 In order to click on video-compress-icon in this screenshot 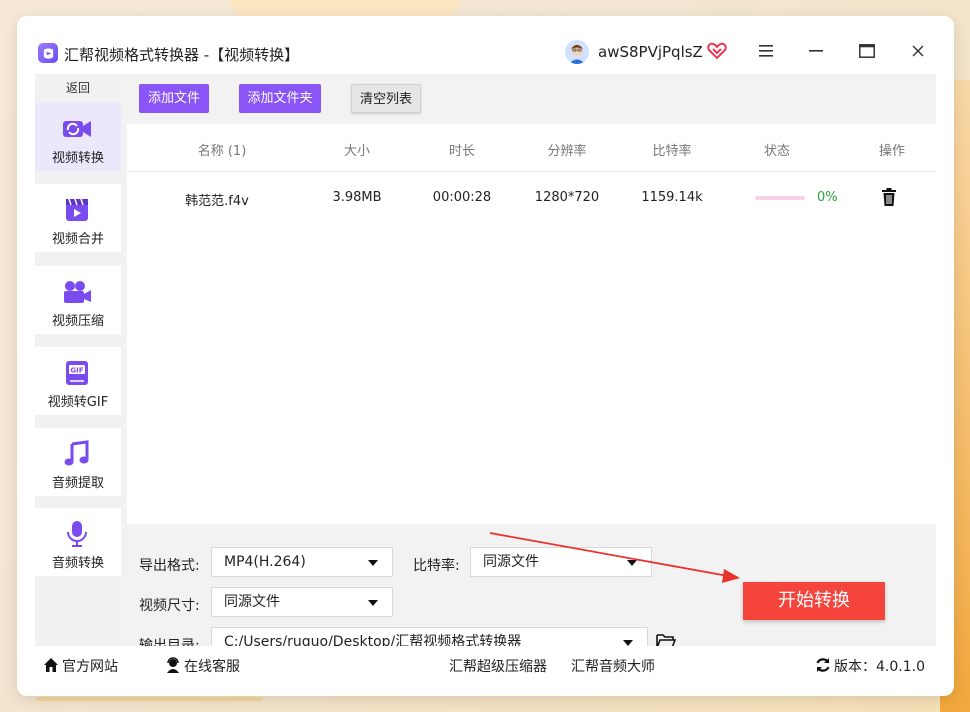, I will do `click(77, 292)`.